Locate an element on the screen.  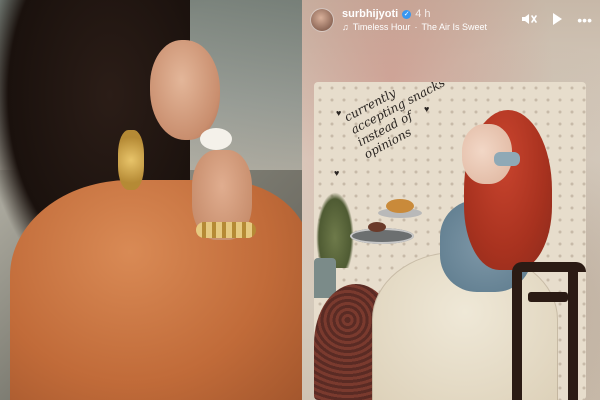
verified-badge-icon: ✓ is located at coordinates (407, 14).